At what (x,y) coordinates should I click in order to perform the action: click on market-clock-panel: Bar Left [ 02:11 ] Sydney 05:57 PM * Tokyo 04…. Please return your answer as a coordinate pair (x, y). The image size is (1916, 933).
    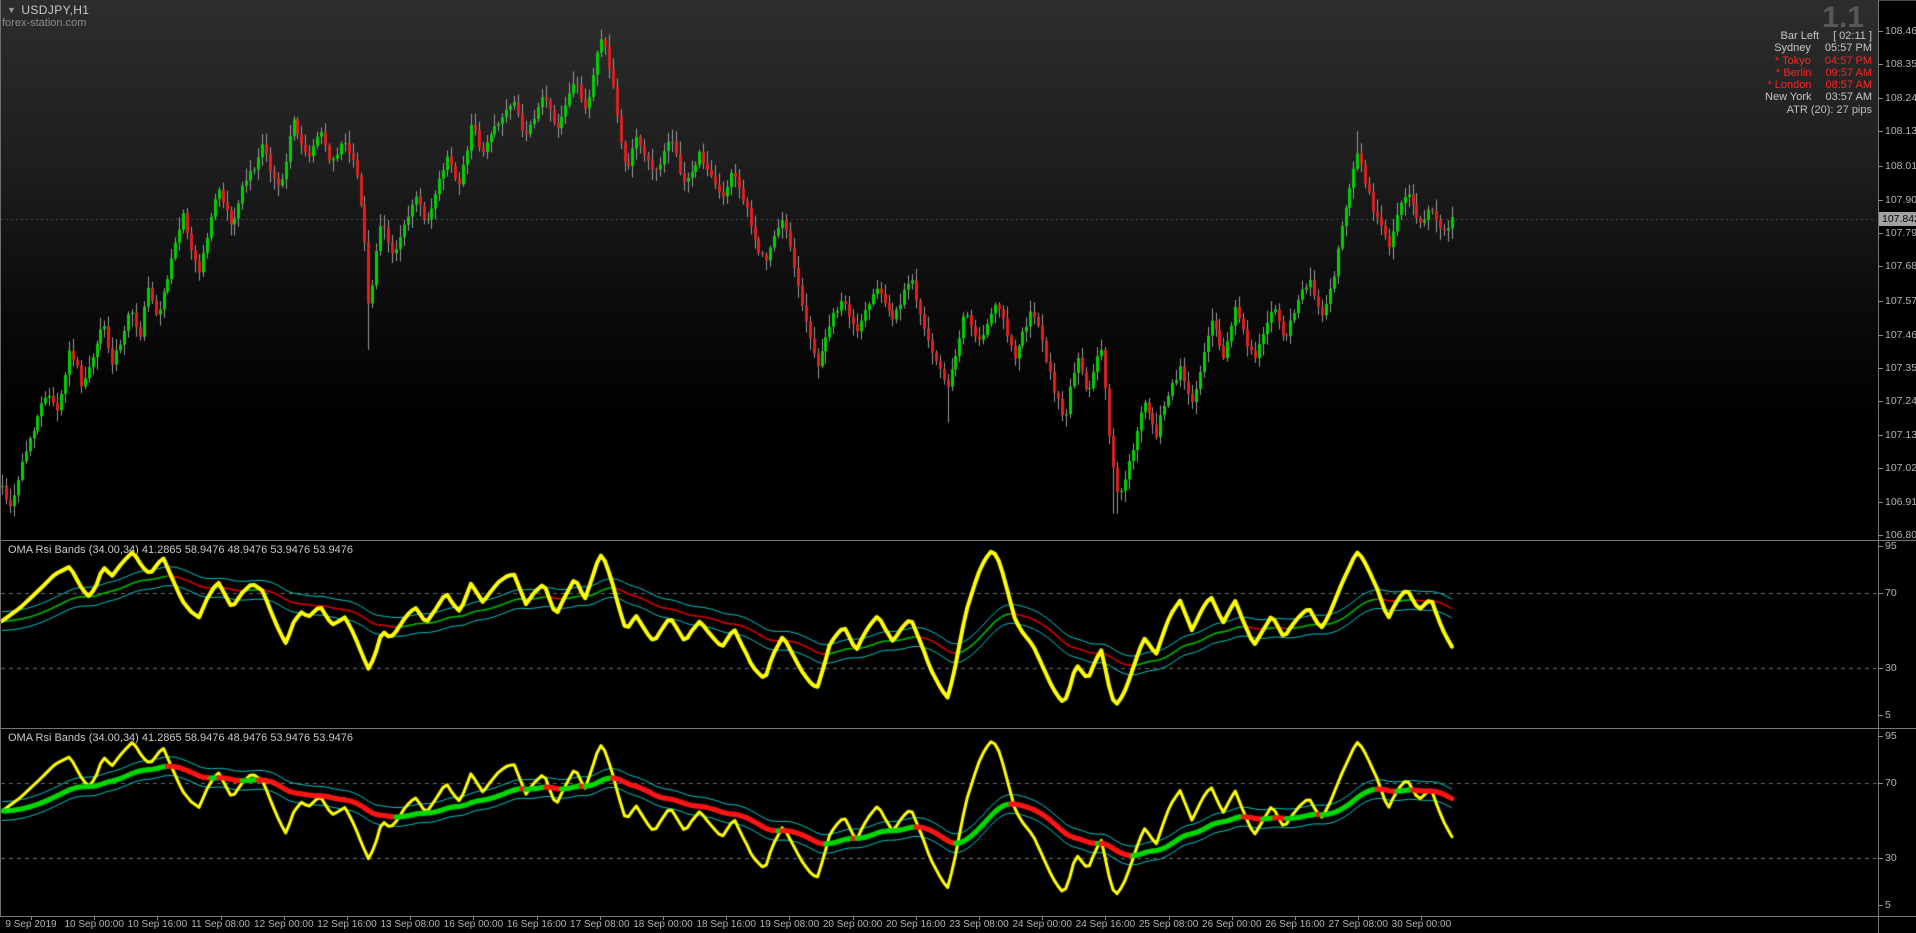
    Looking at the image, I should click on (1810, 73).